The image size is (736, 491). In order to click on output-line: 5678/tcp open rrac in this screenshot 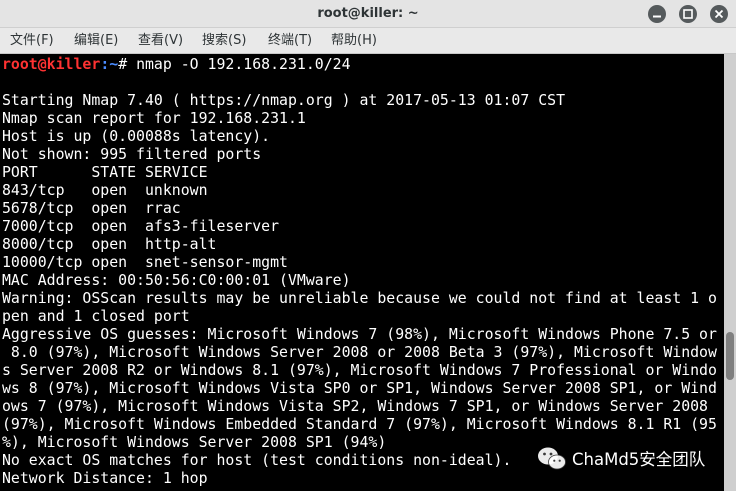, I will do `click(91, 208)`.